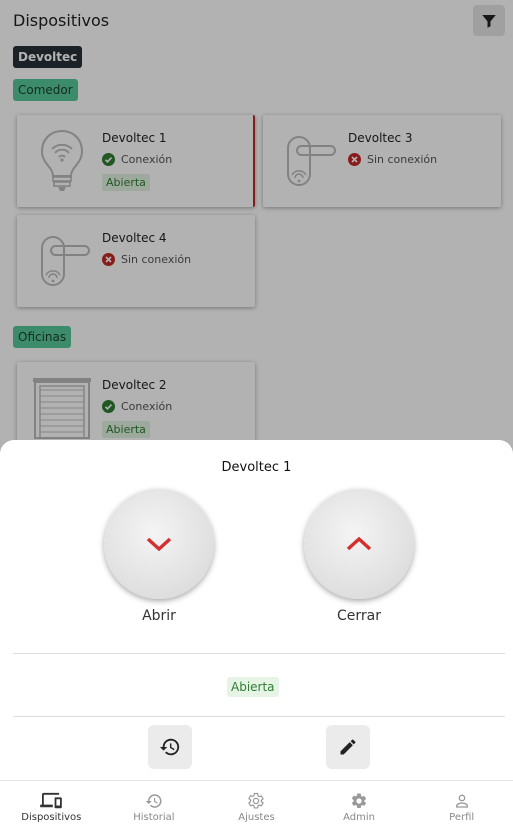  I want to click on nav-label: Perfil, so click(462, 817).